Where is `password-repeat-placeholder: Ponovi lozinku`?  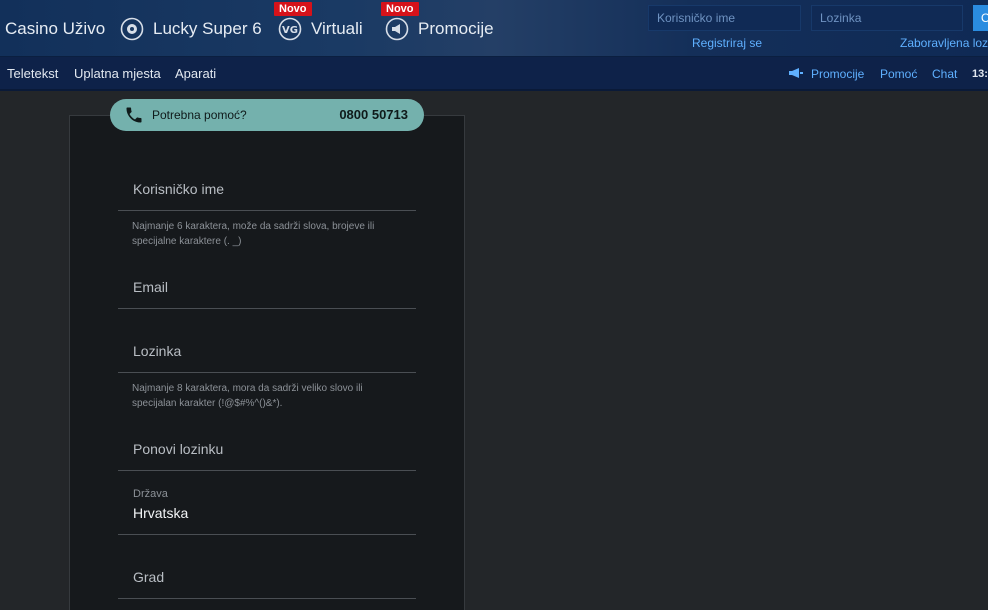
password-repeat-placeholder: Ponovi lozinku is located at coordinates (178, 449).